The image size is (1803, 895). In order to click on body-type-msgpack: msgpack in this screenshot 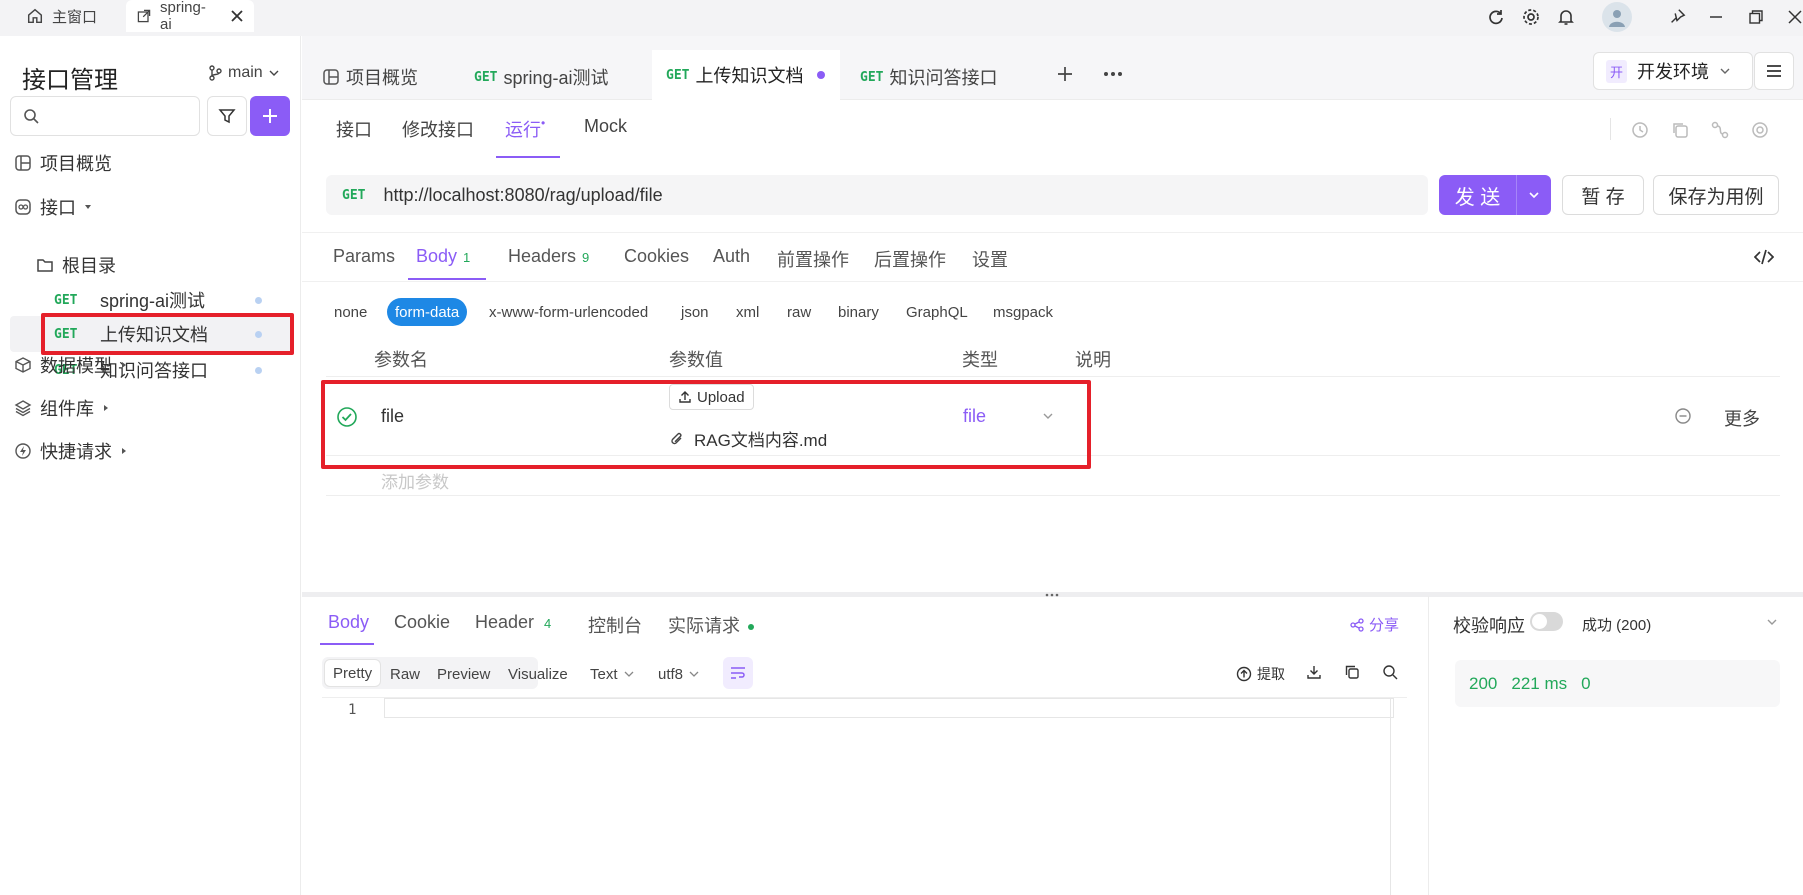, I will do `click(1023, 312)`.